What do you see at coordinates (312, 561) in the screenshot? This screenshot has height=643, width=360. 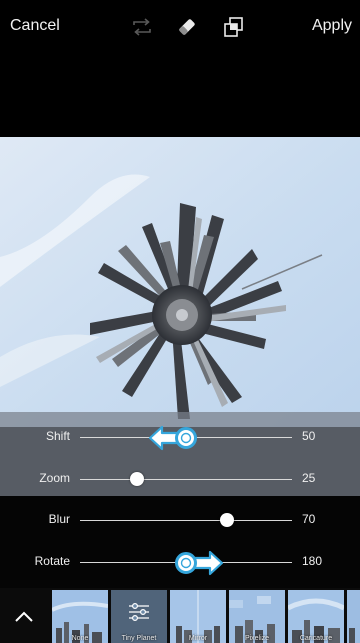 I see `rotate-value: 180` at bounding box center [312, 561].